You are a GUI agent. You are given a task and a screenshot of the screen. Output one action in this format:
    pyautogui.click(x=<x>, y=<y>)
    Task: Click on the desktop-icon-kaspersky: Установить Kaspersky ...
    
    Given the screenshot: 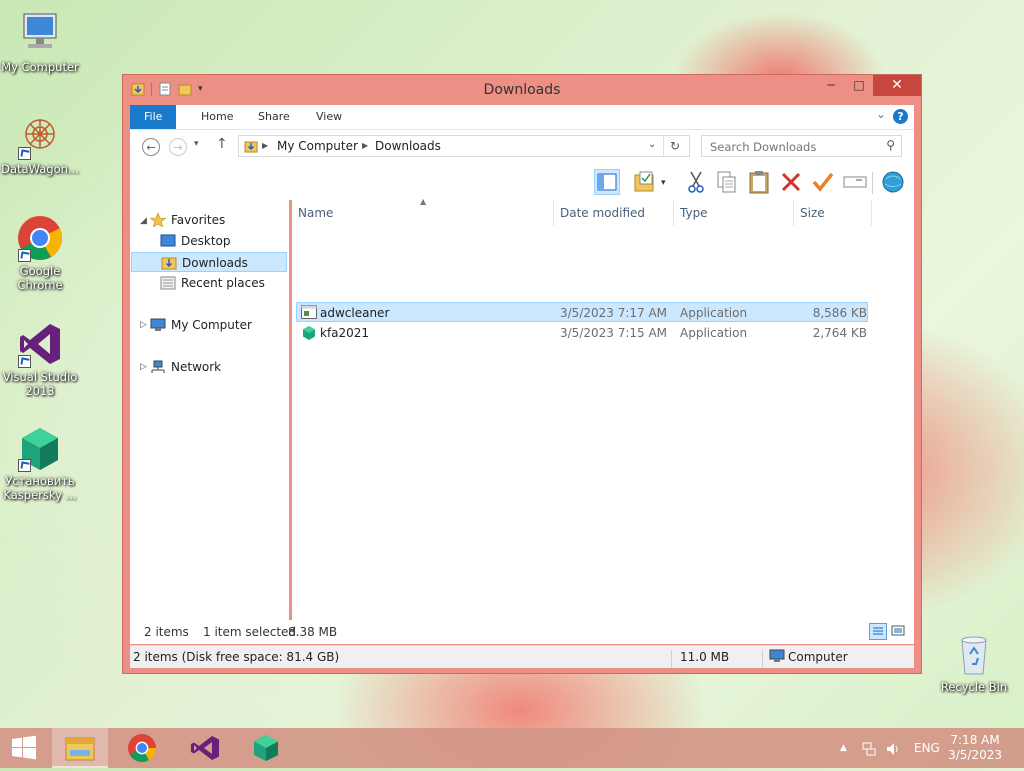 What is the action you would take?
    pyautogui.click(x=40, y=463)
    